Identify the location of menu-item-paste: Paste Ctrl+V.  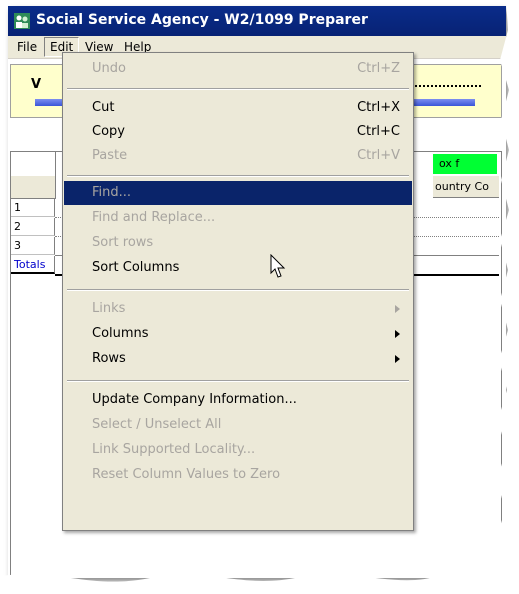
(238, 156).